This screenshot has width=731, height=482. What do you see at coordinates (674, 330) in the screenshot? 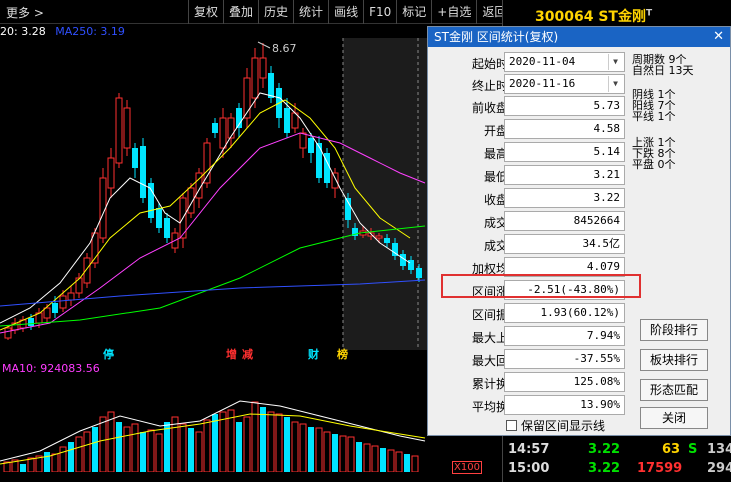
I see `stage-rank-button: 阶段排行` at bounding box center [674, 330].